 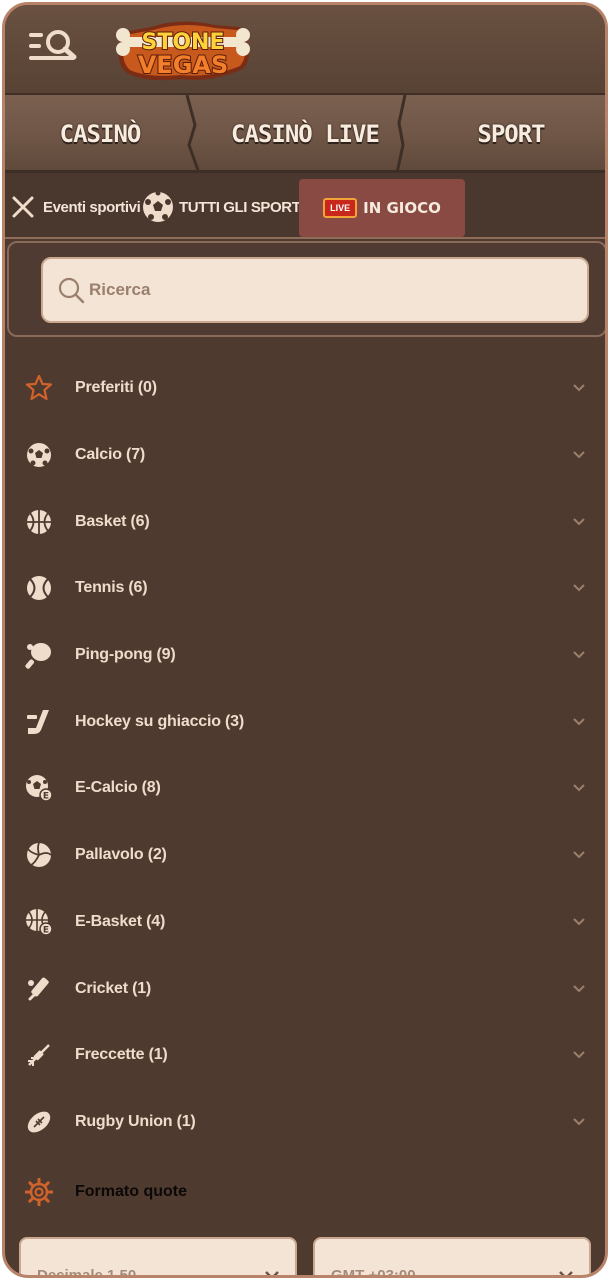 What do you see at coordinates (305, 721) in the screenshot?
I see `sport-row-ice-hockey: Hockey su ghiaccio (3)` at bounding box center [305, 721].